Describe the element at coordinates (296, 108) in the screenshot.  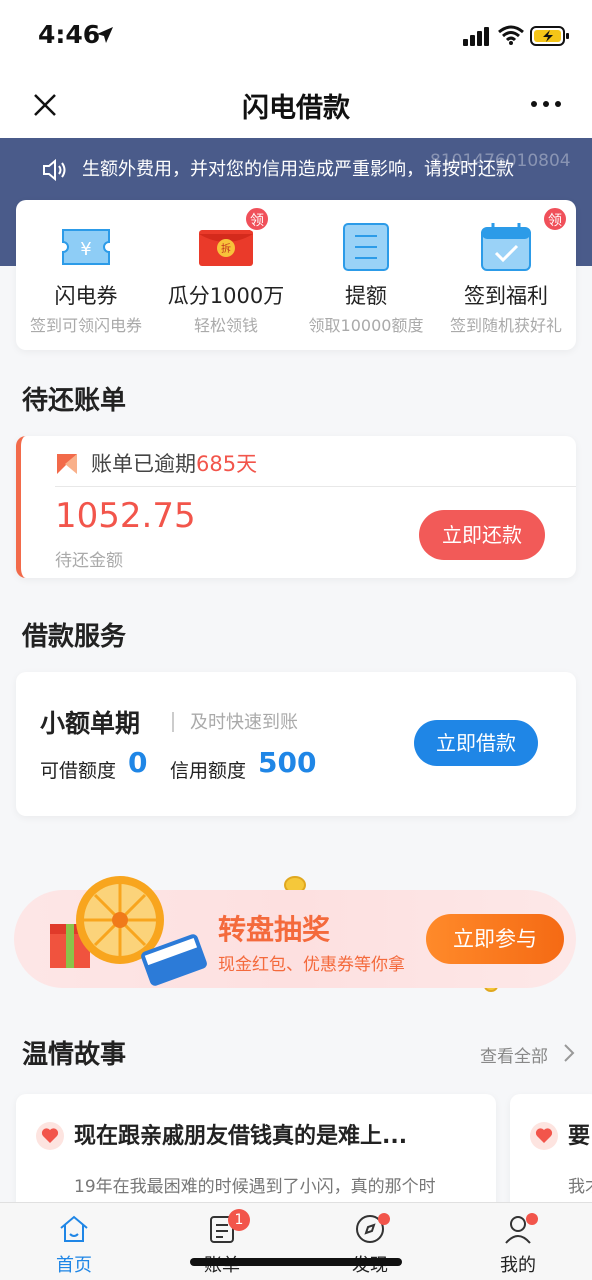
I see `page-title: 闪电借款` at that location.